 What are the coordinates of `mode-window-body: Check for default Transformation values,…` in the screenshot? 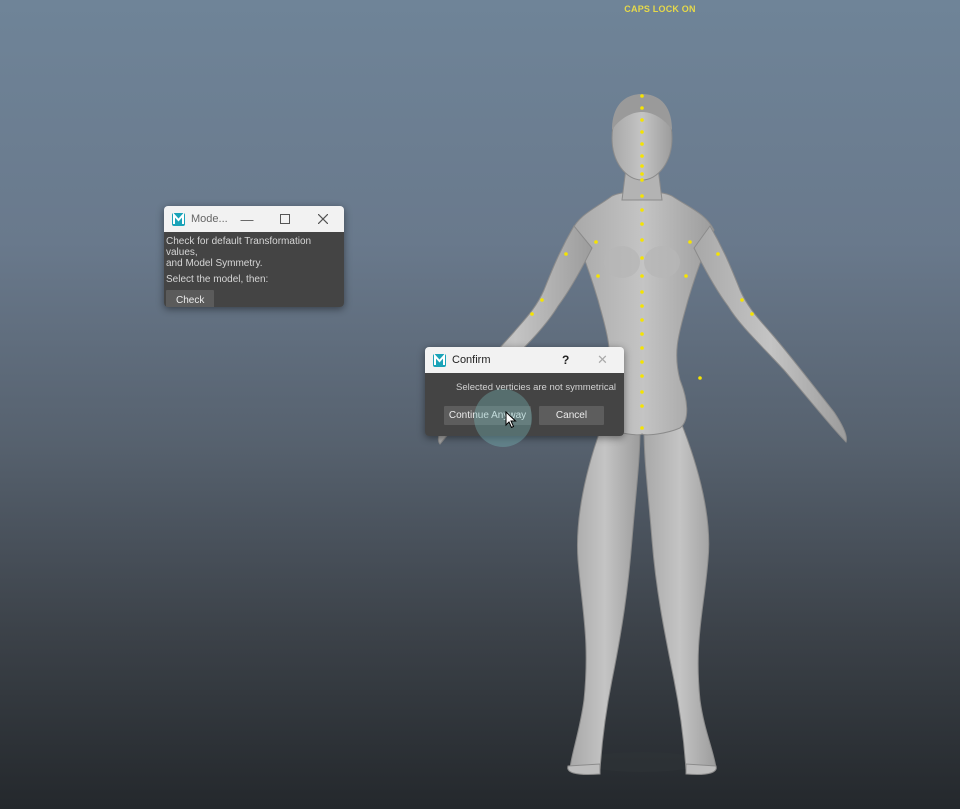 It's located at (254, 269).